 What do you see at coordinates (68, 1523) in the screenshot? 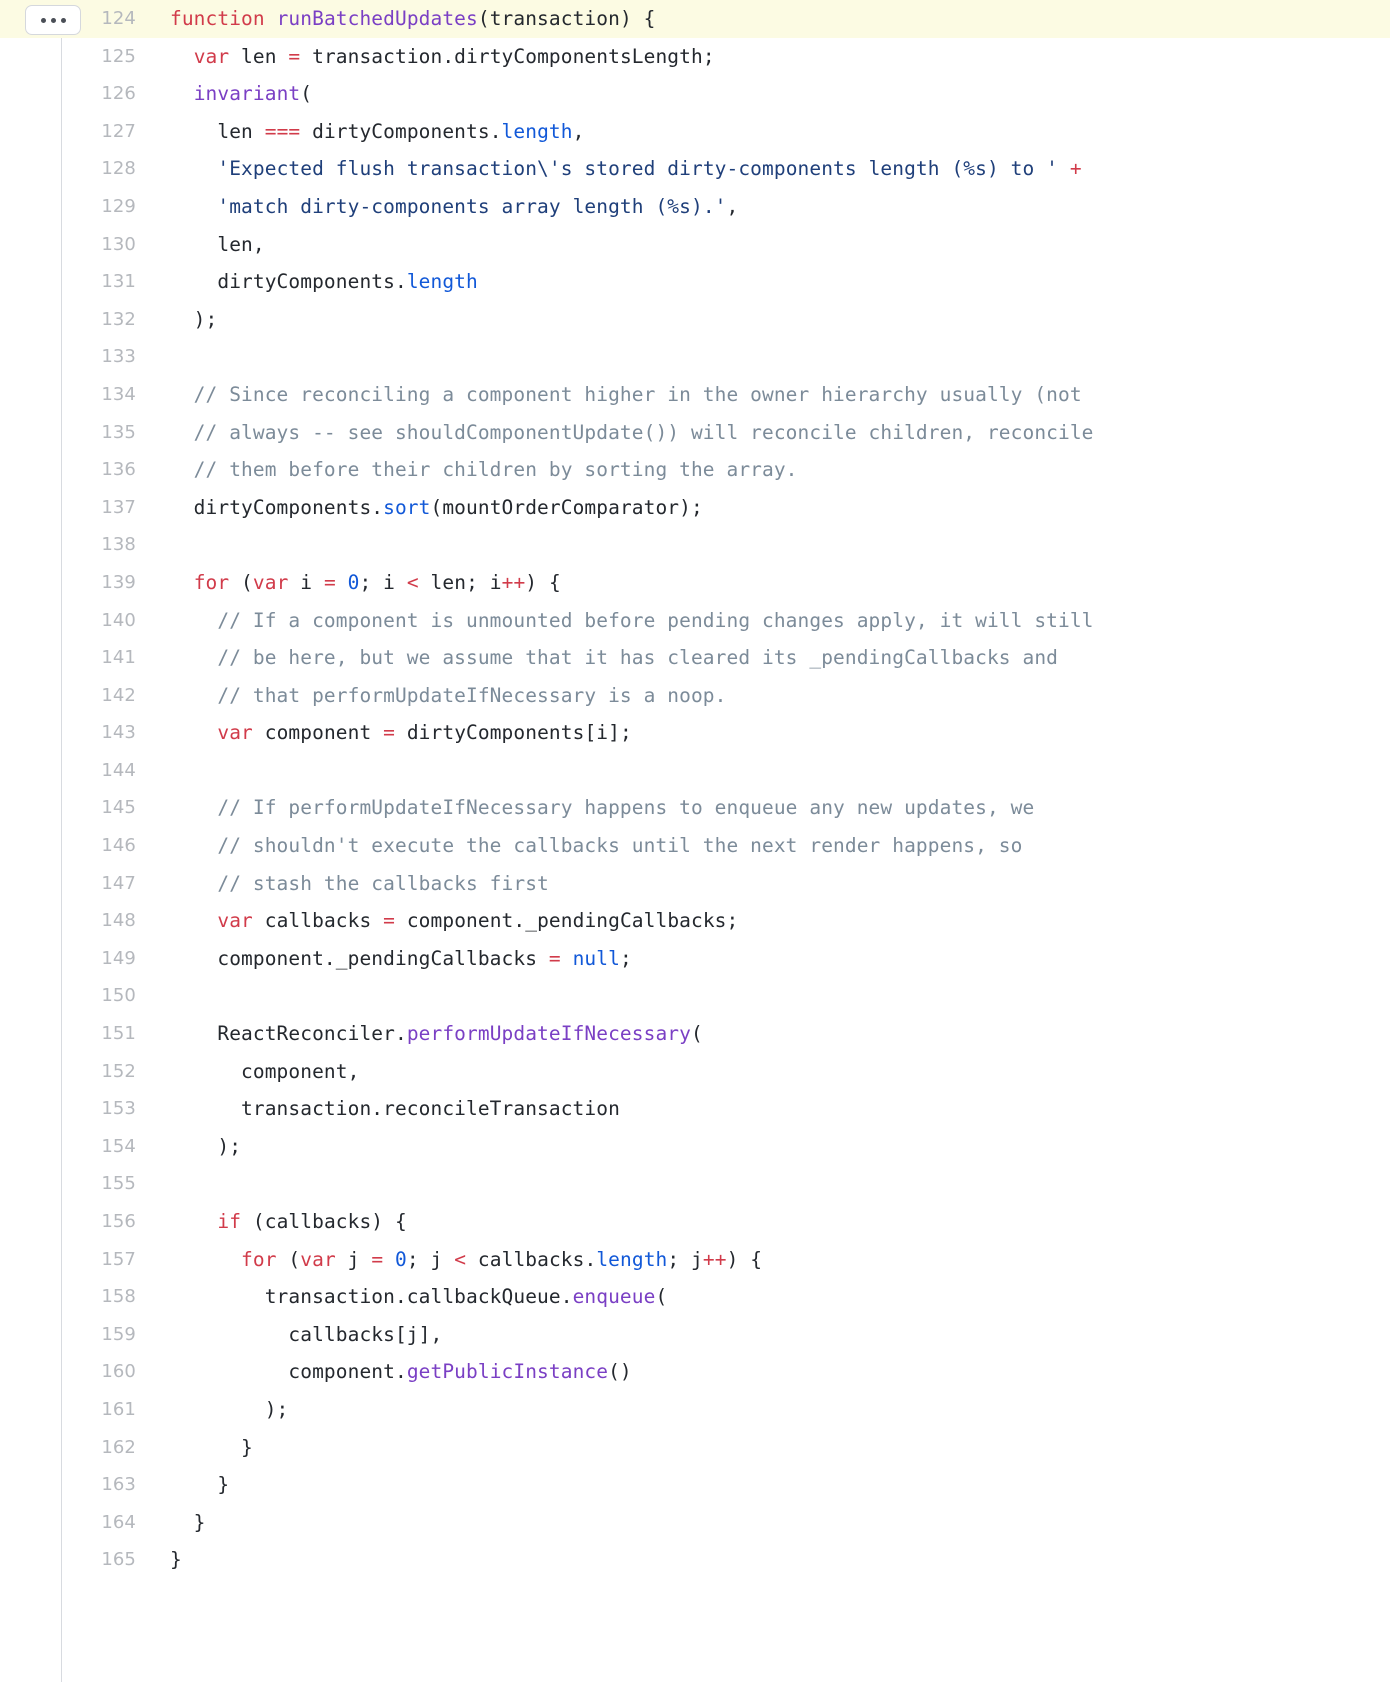
I see `line-number: 164` at bounding box center [68, 1523].